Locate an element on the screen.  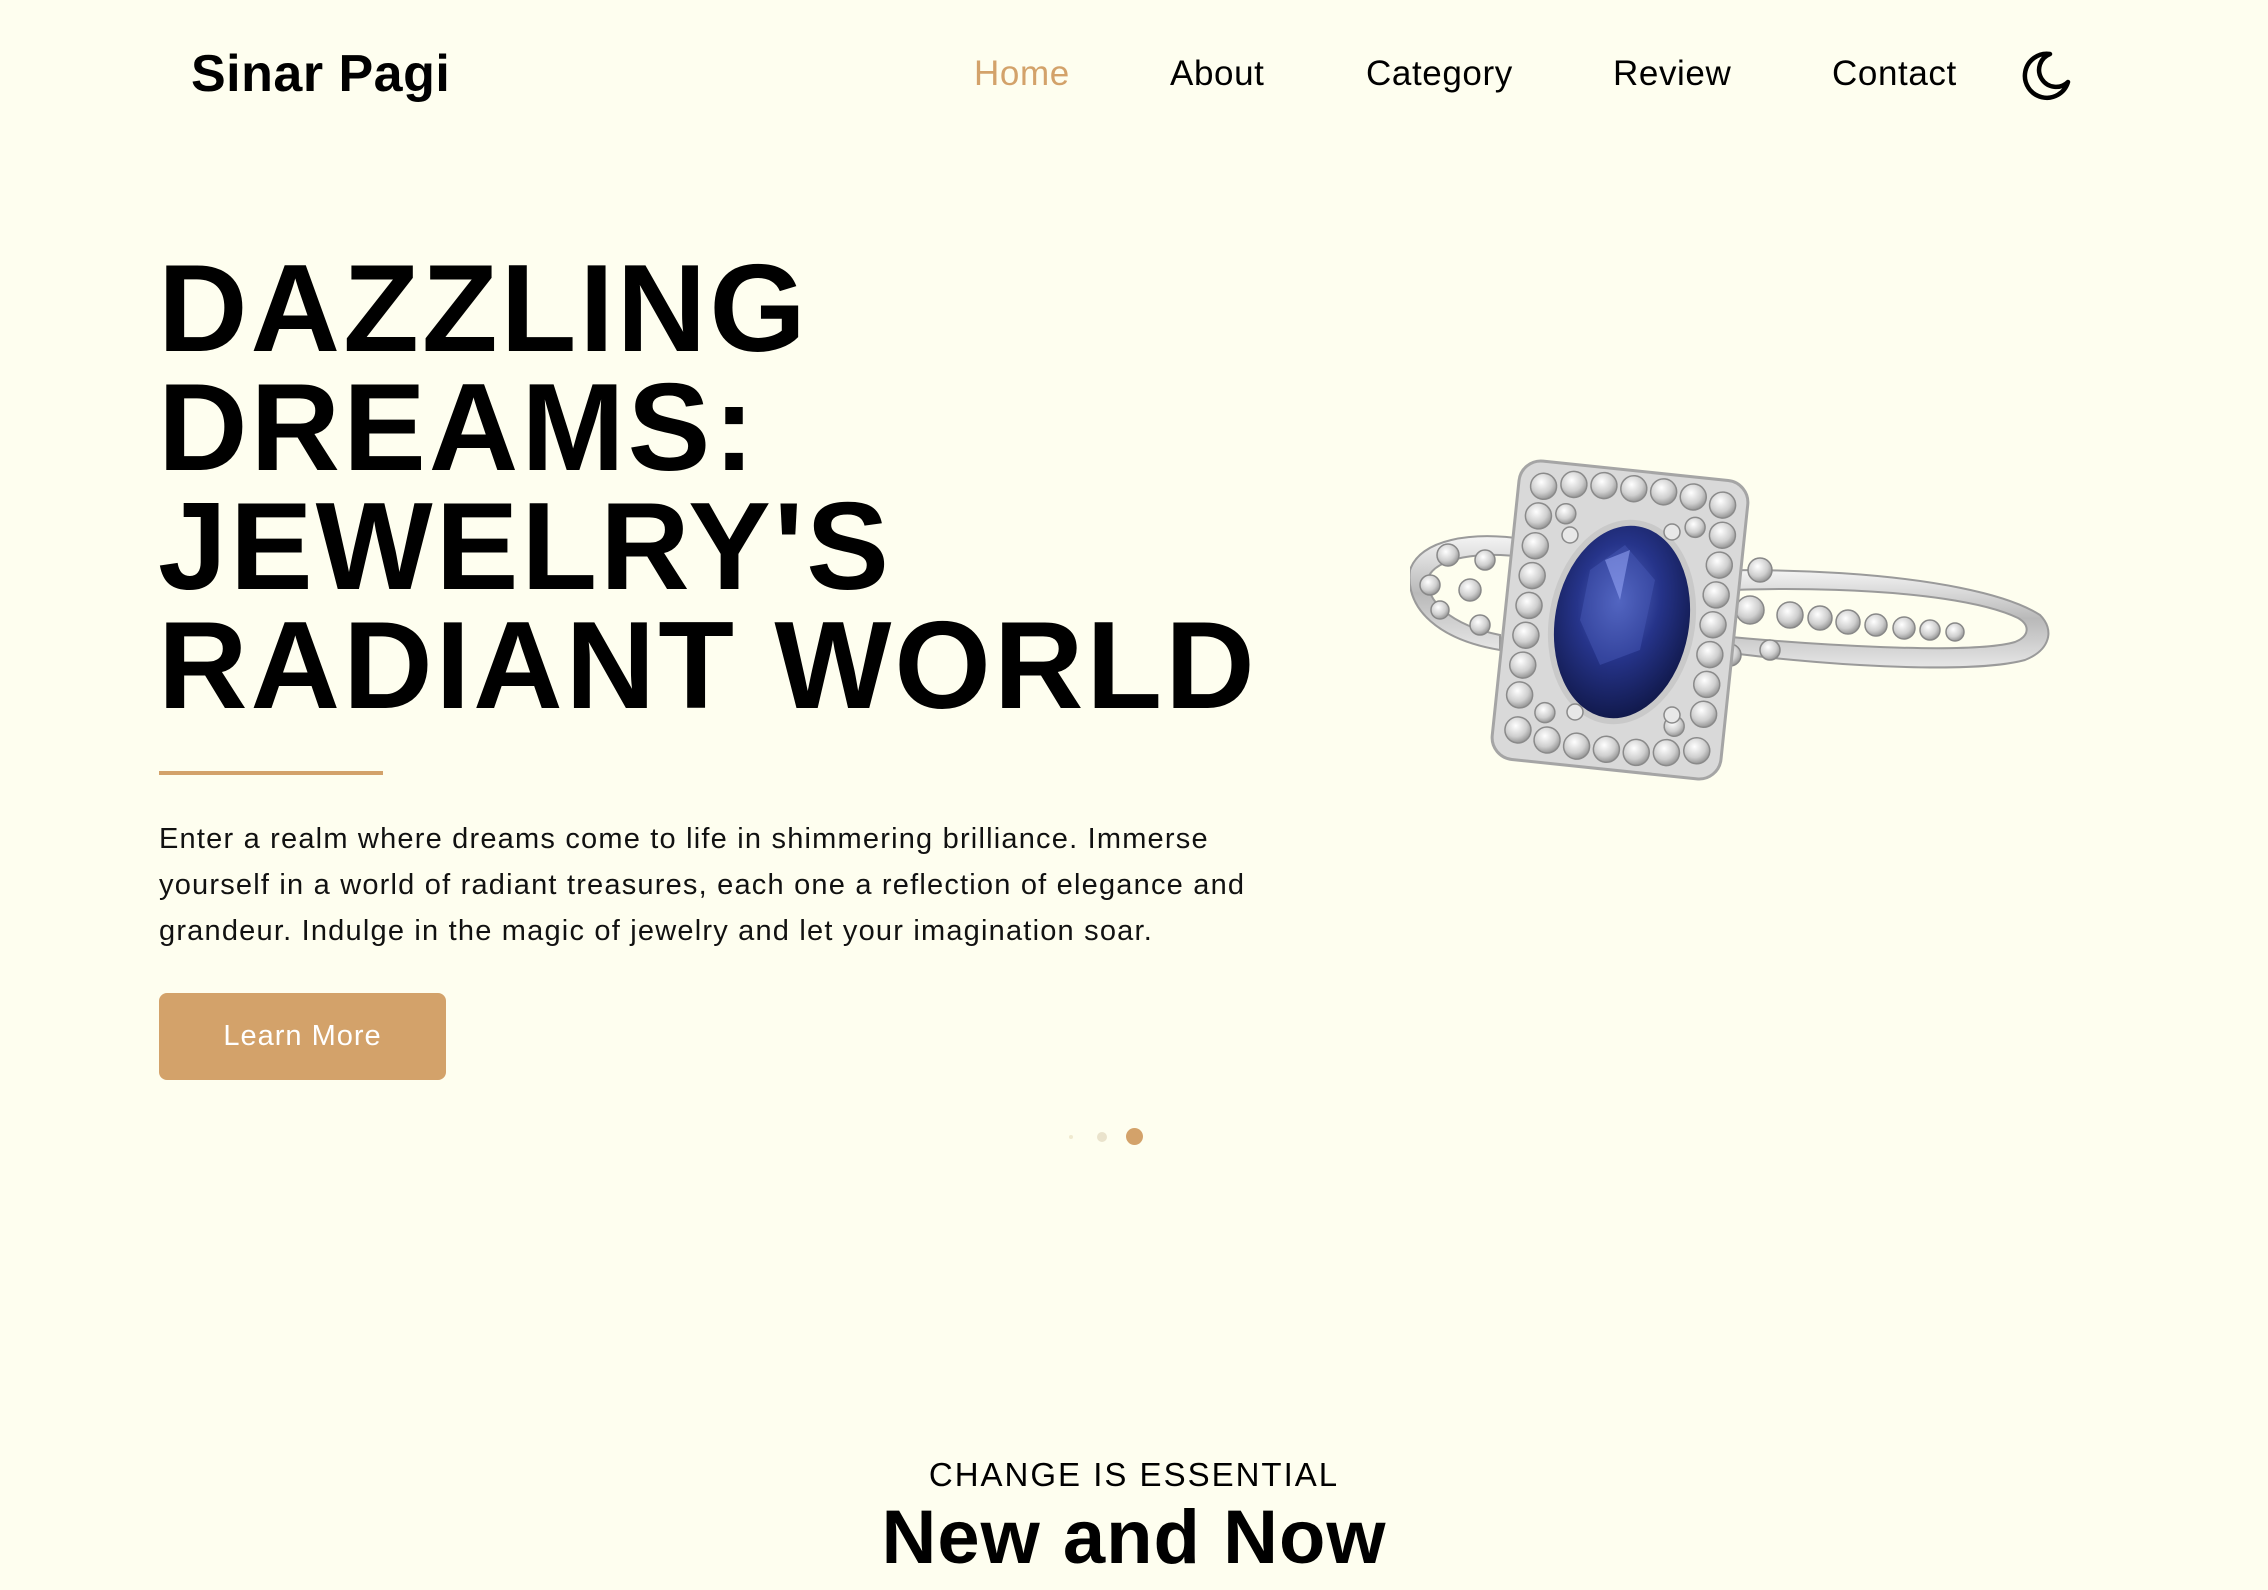
hero-title-line: DREAMS: is located at coordinates (458, 428).